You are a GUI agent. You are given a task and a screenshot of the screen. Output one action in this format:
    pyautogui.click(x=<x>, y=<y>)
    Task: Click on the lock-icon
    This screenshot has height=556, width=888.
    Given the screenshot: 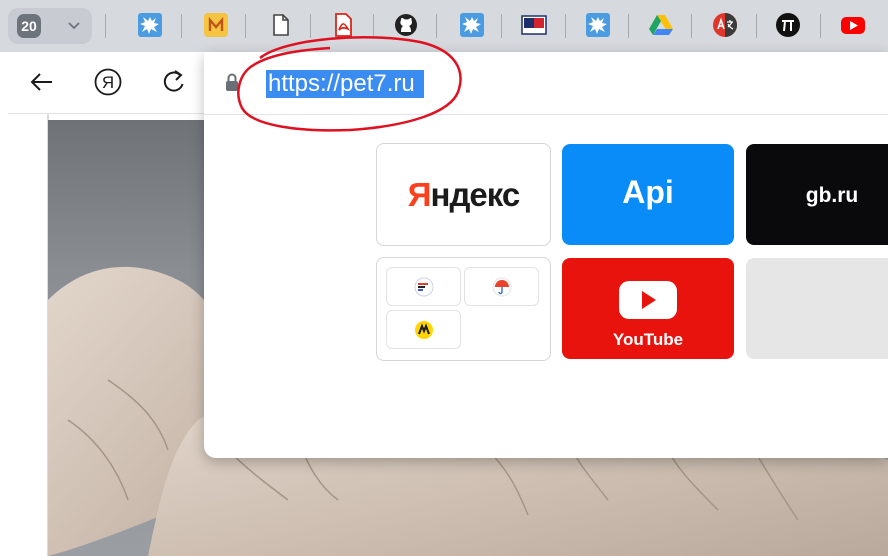 What is the action you would take?
    pyautogui.click(x=232, y=82)
    